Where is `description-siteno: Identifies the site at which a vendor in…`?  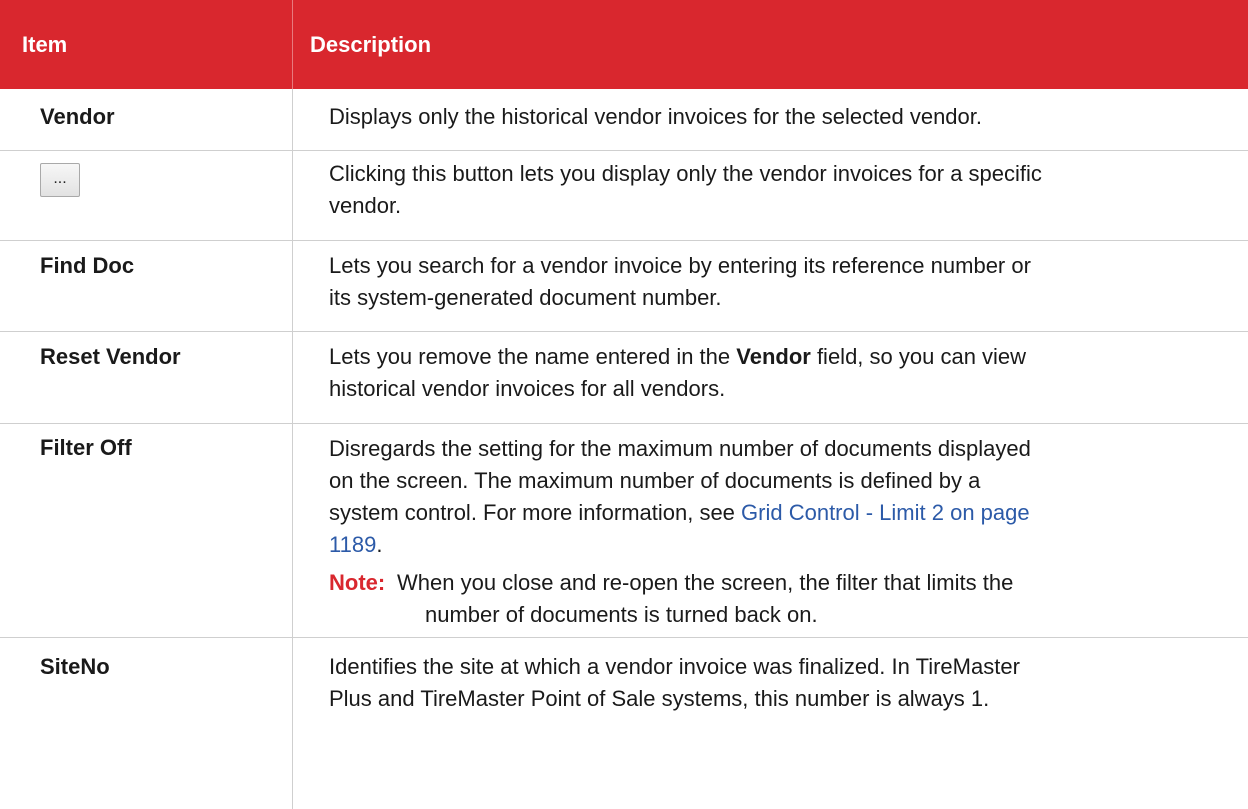
description-siteno: Identifies the site at which a vendor in… is located at coordinates (674, 682).